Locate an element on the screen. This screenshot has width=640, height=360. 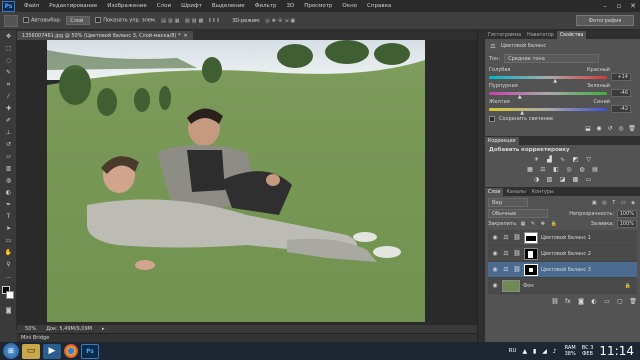
media-player-icon: ▶ is located at coordinates (52, 351).